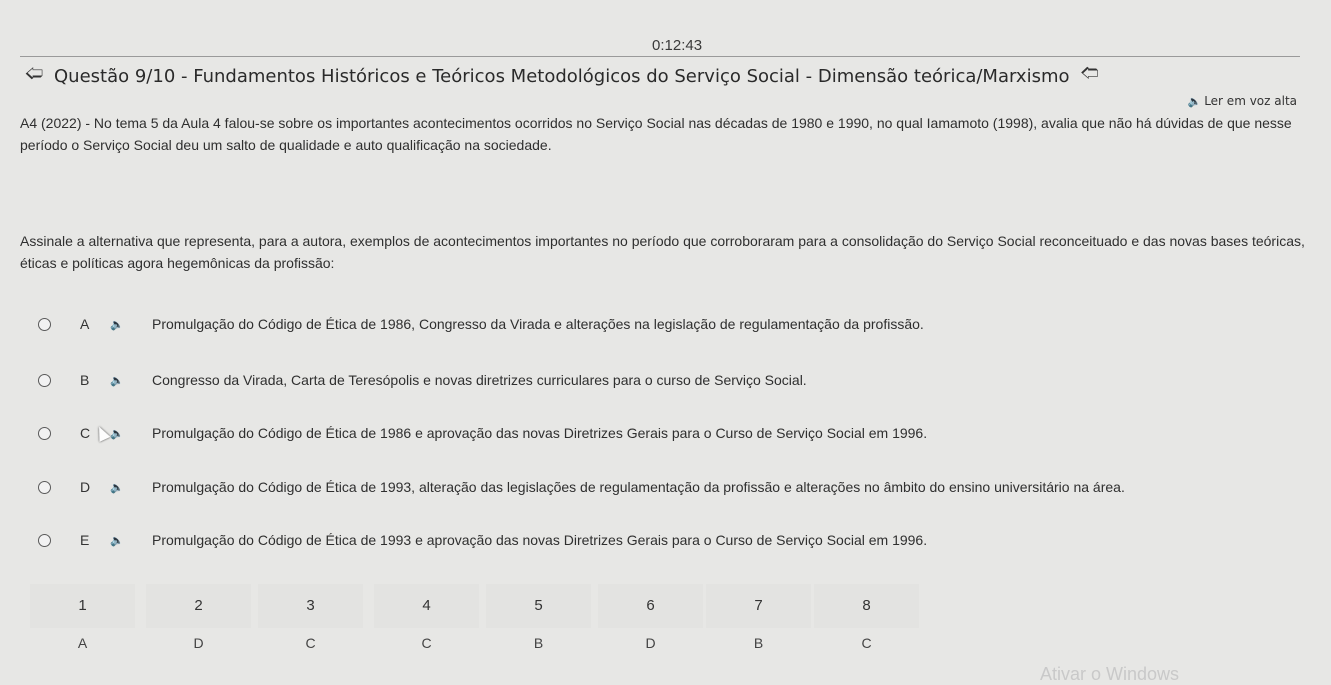 The height and width of the screenshot is (685, 1331). I want to click on nav-question-8: 8 C, so click(866, 621).